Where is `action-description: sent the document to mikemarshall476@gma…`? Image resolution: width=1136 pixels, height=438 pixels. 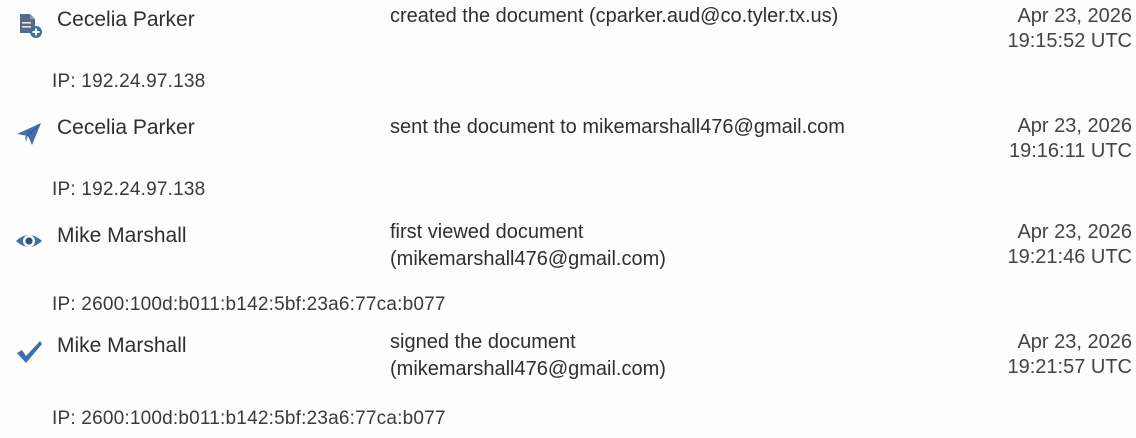
action-description: sent the document to mikemarshall476@gma… is located at coordinates (675, 127).